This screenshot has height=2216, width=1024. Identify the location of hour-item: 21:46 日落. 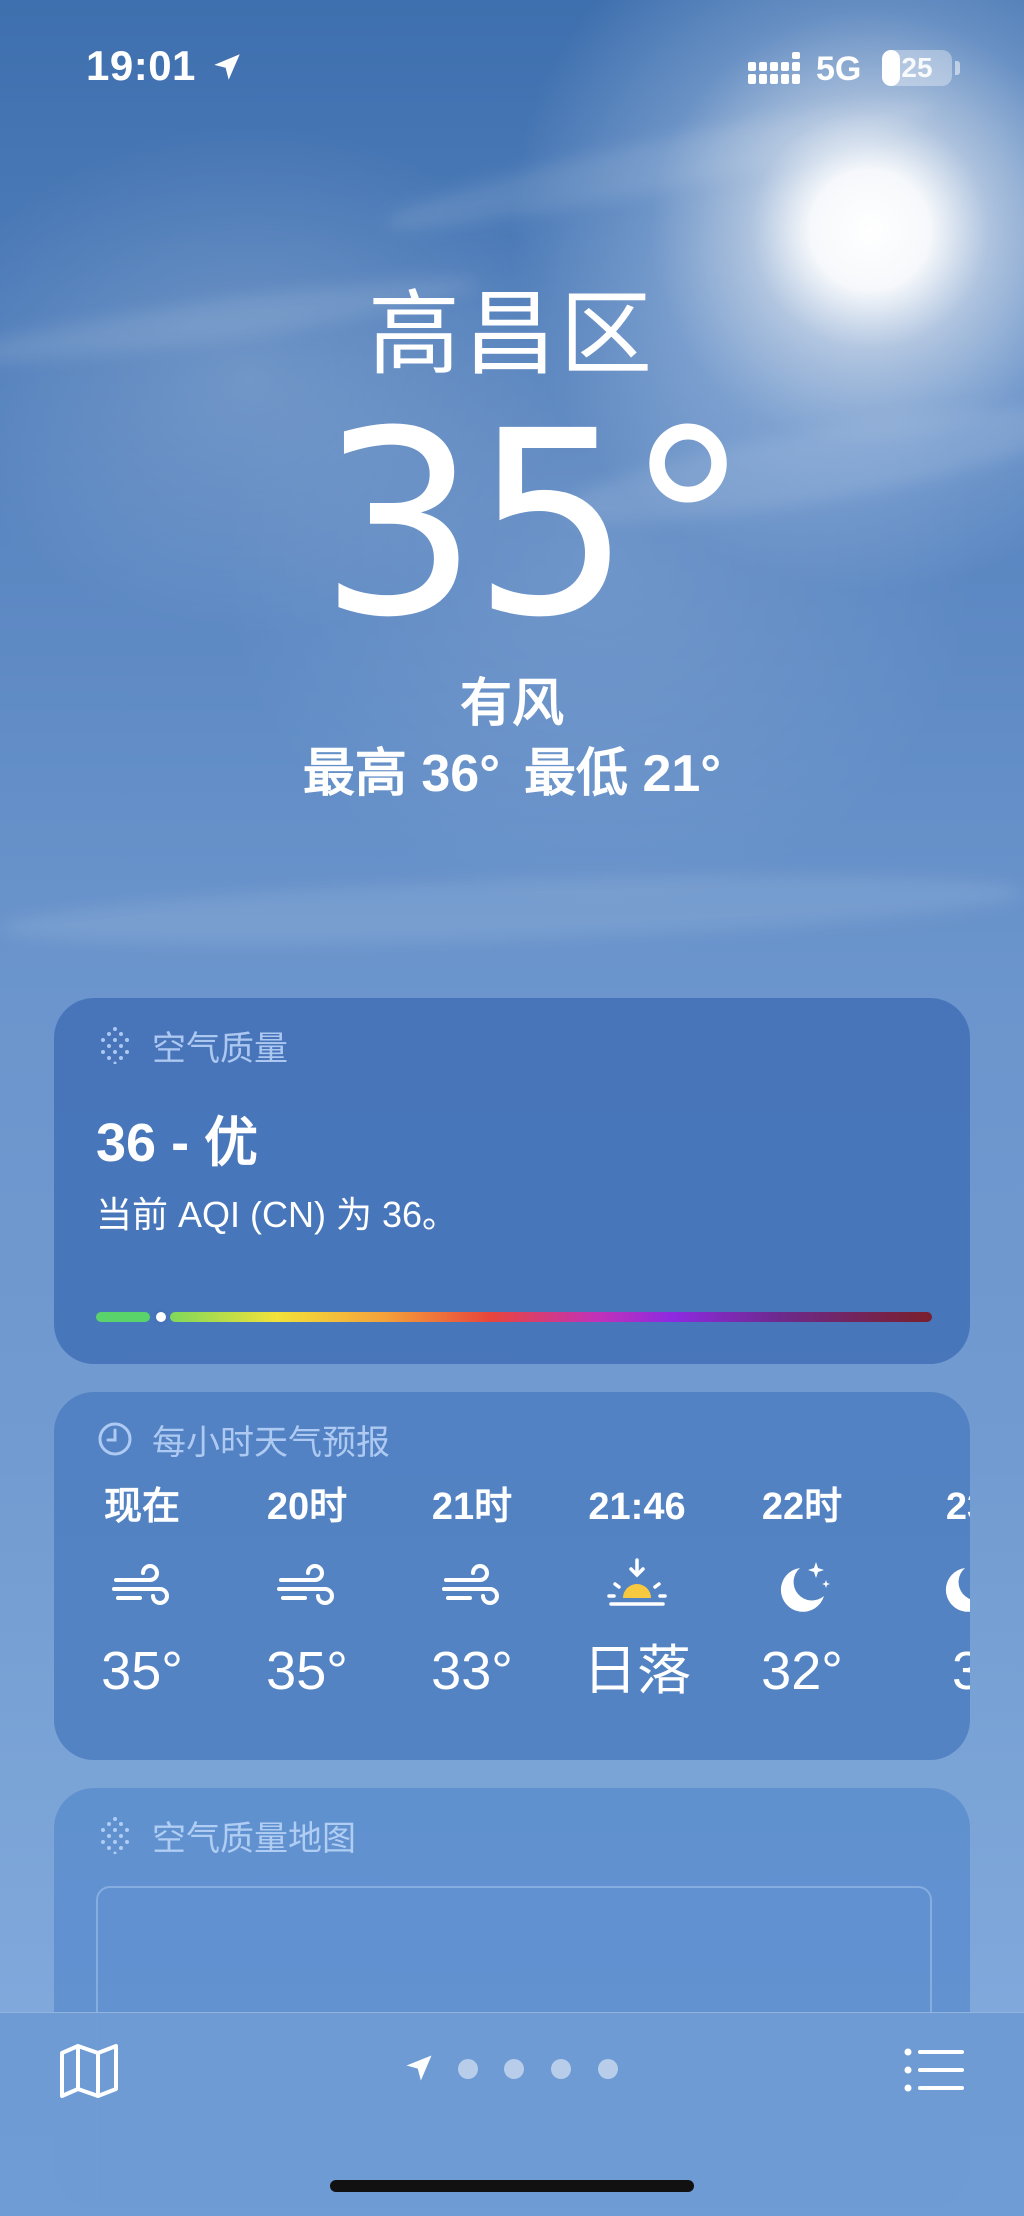
(637, 1593).